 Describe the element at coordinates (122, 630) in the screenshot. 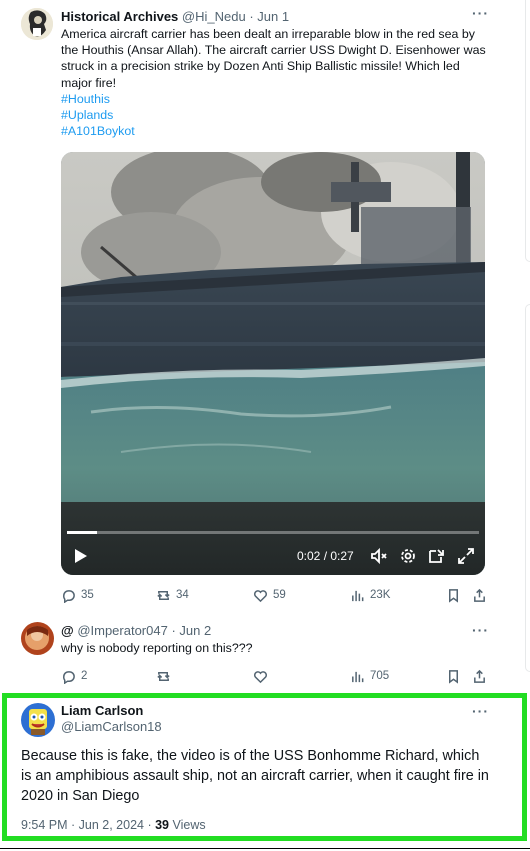

I see `author-handle: @Imperator047` at that location.